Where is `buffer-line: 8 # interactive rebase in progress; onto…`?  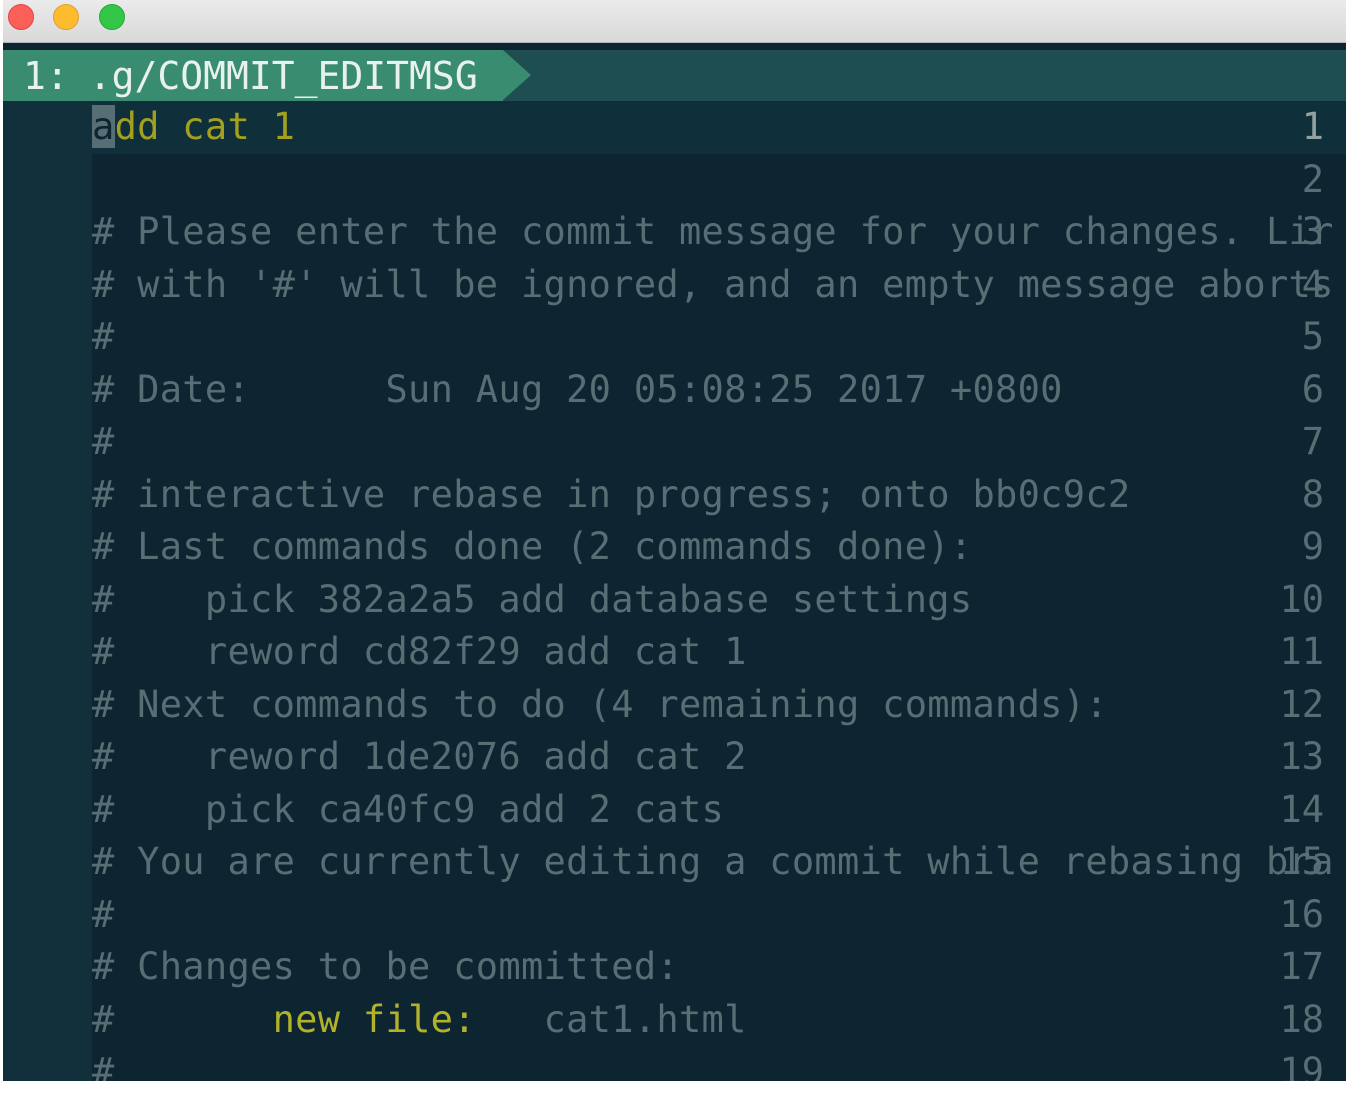
buffer-line: 8 # interactive rebase in progress; onto… is located at coordinates (674, 494).